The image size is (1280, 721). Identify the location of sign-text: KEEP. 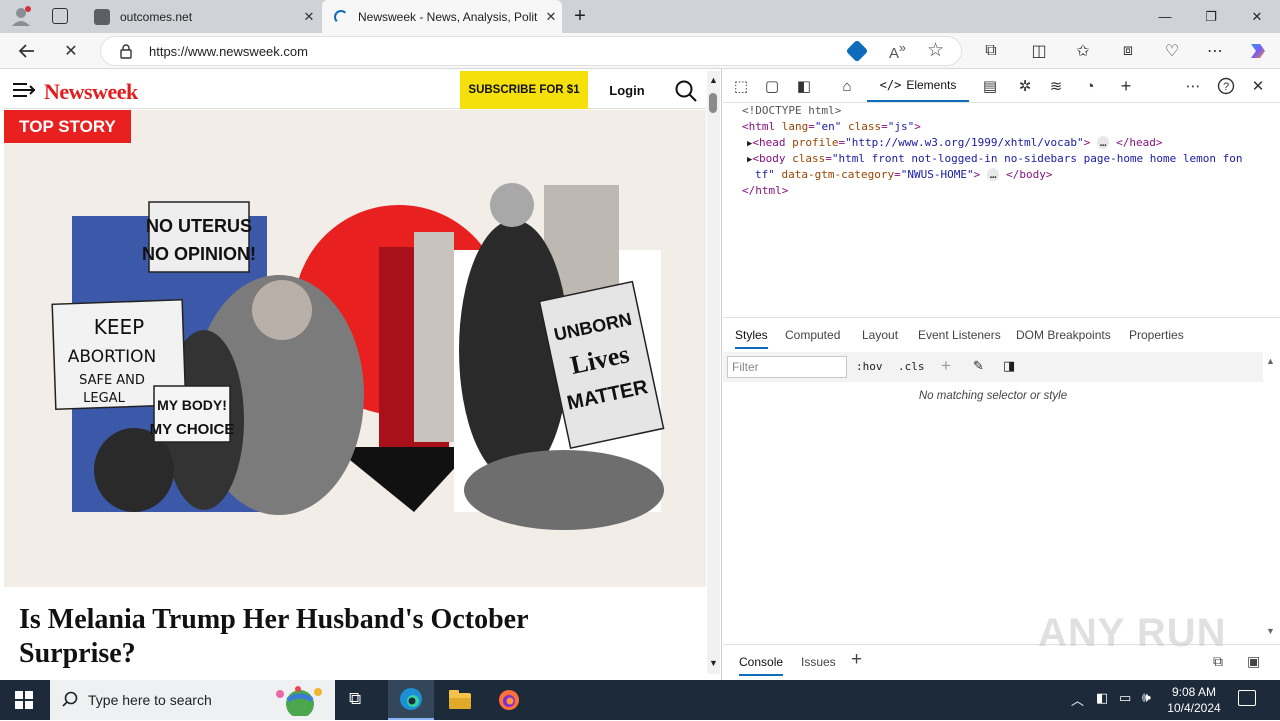
(119, 327).